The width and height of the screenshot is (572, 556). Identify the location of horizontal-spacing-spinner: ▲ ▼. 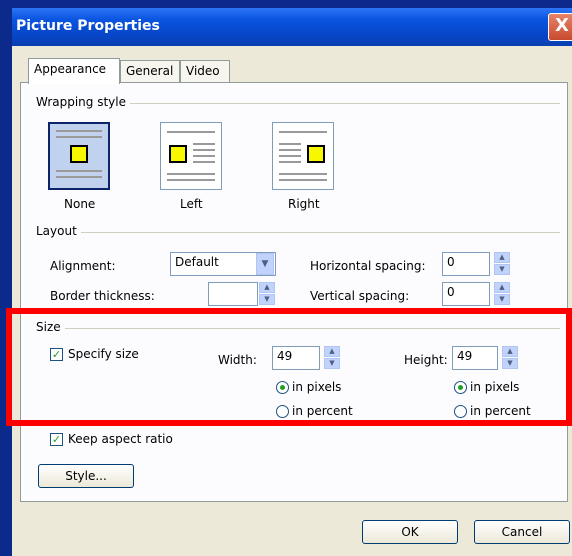
(502, 264).